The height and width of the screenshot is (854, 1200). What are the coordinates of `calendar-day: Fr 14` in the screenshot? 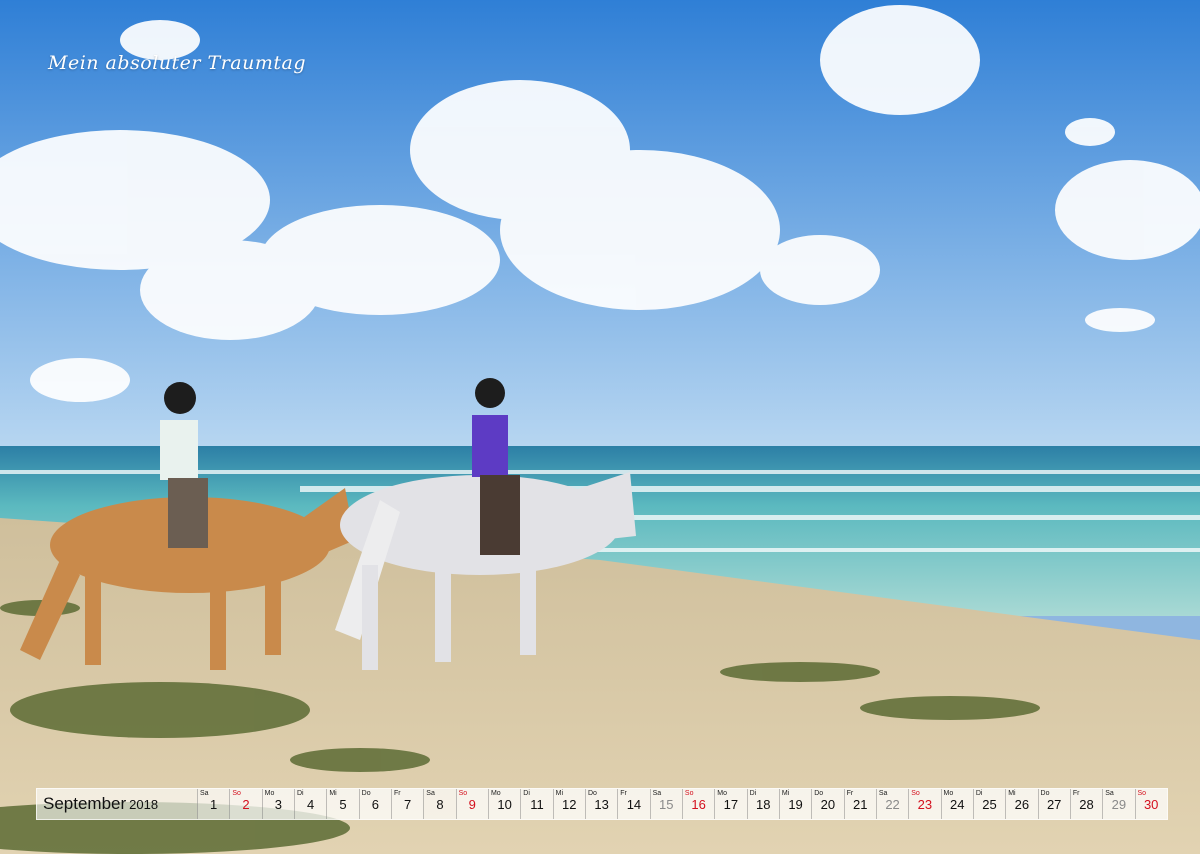 It's located at (633, 804).